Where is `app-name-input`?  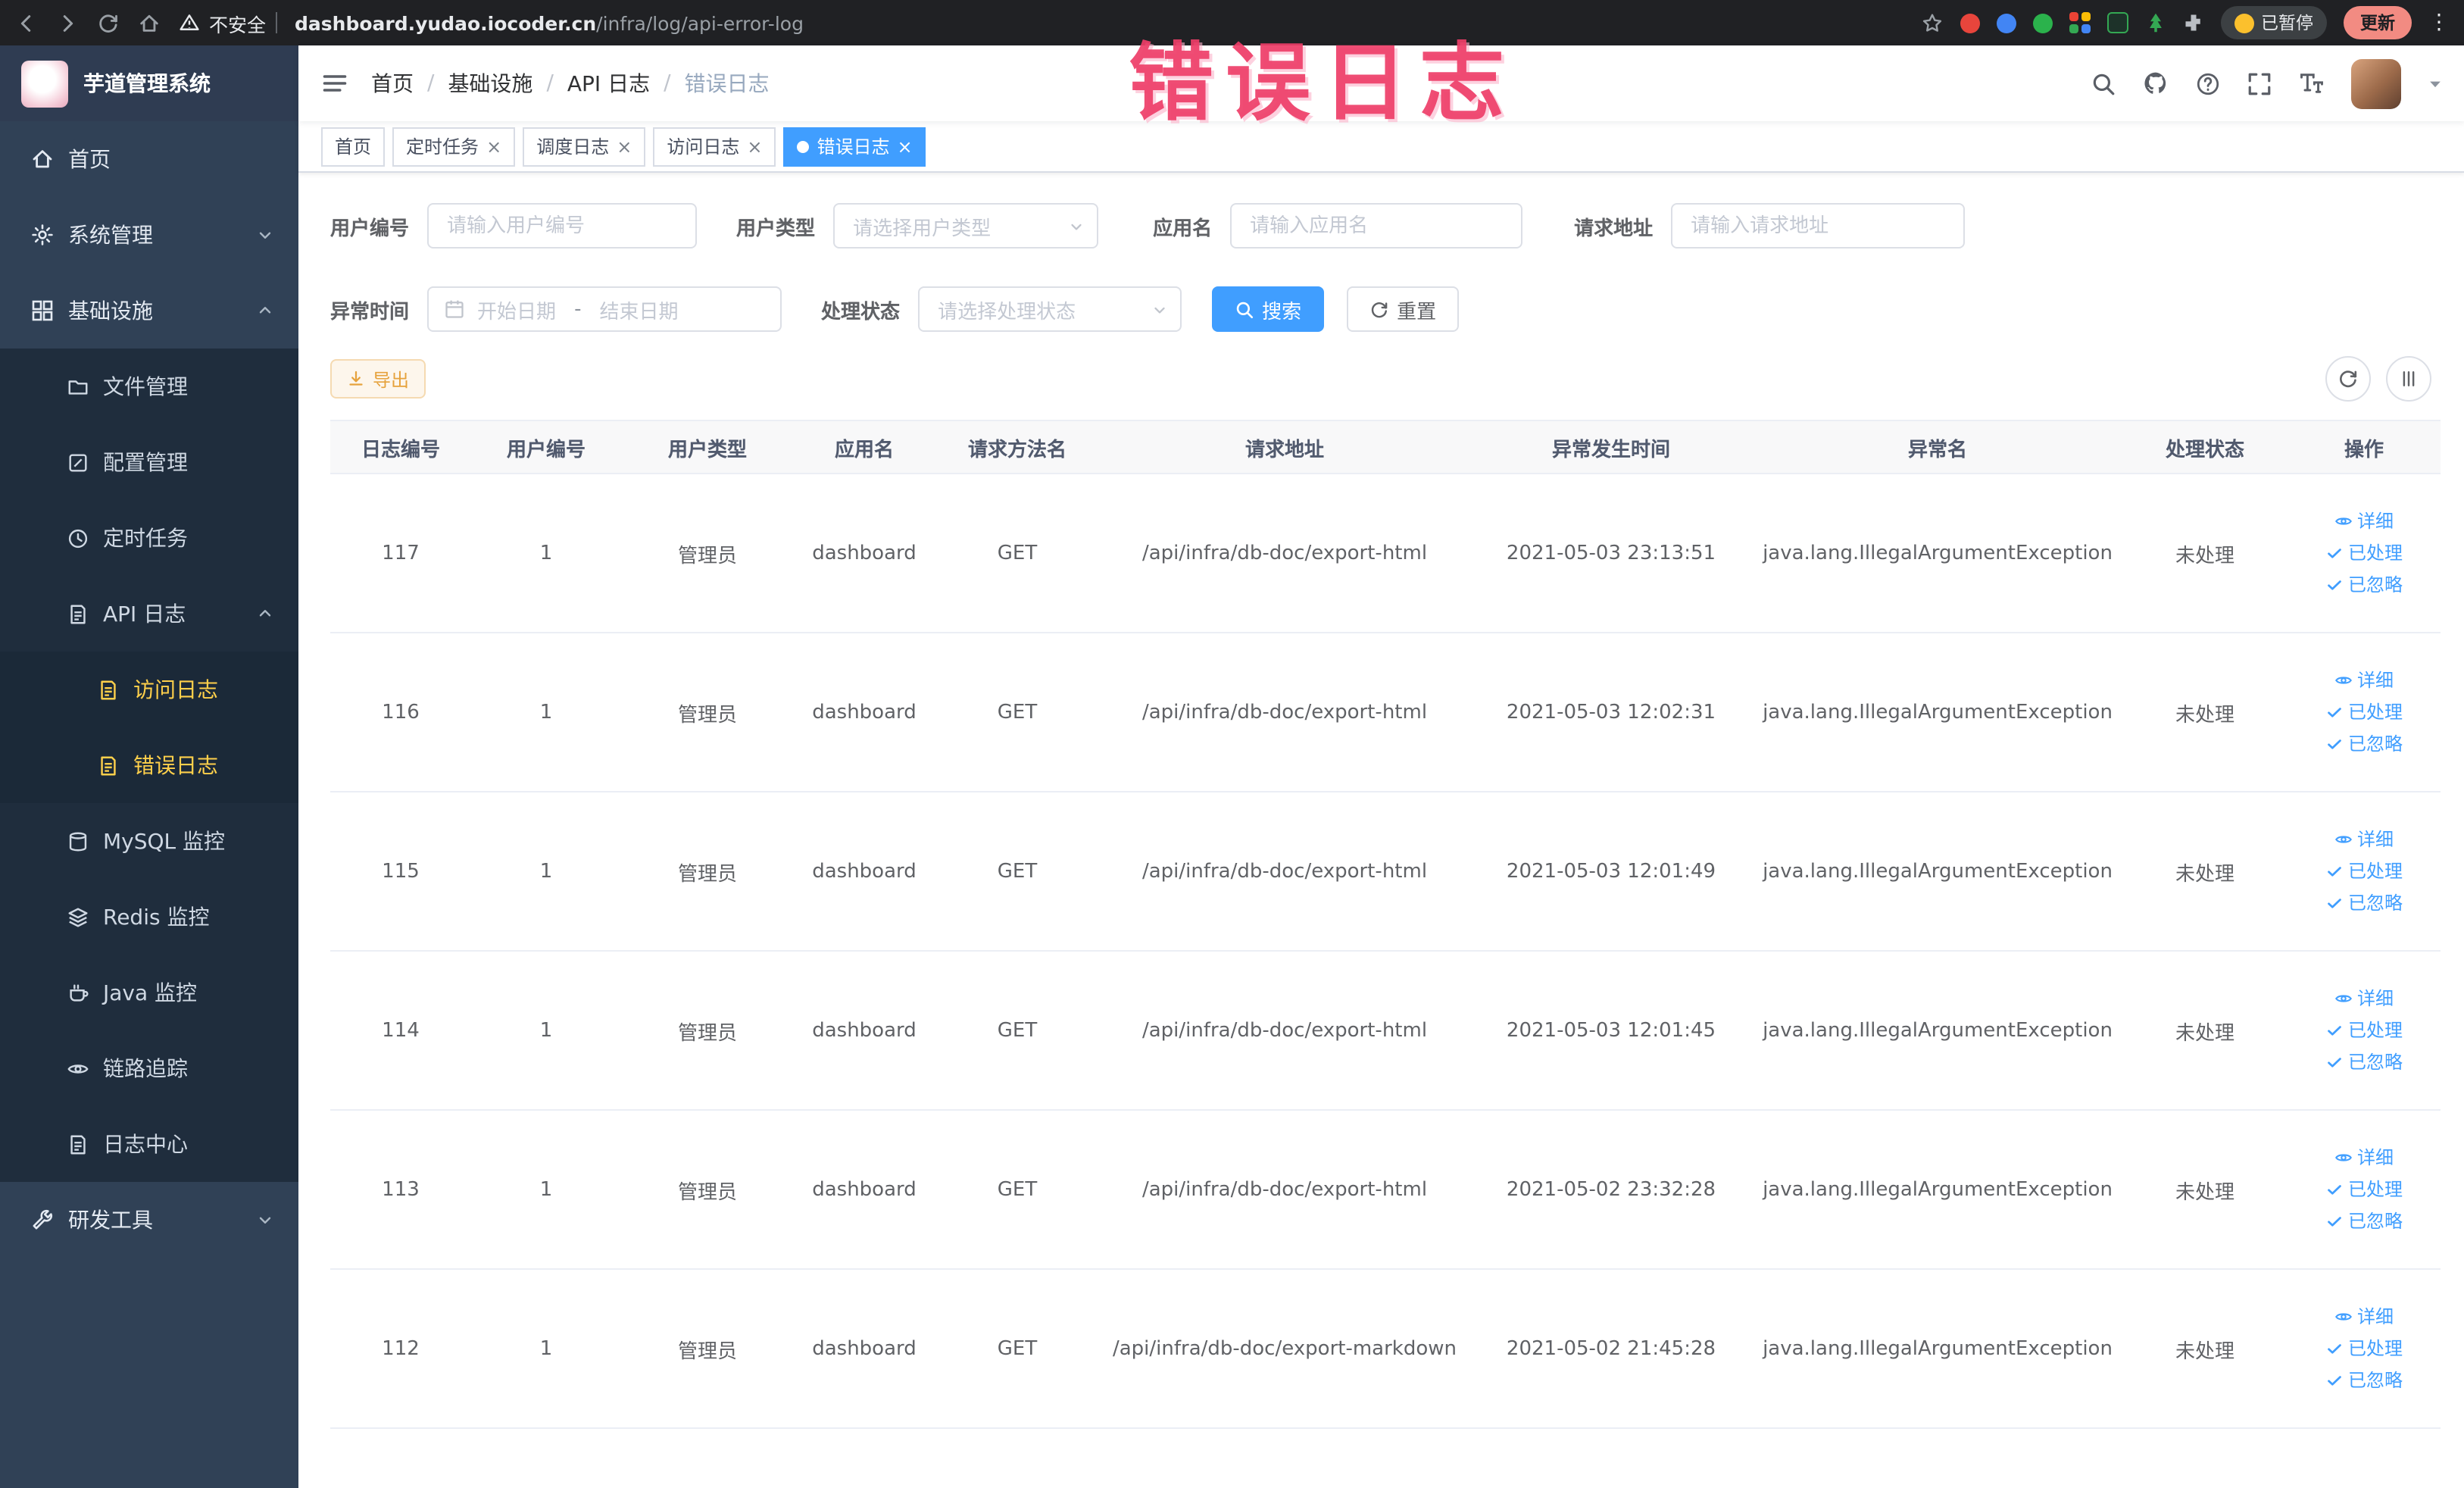 app-name-input is located at coordinates (1376, 226).